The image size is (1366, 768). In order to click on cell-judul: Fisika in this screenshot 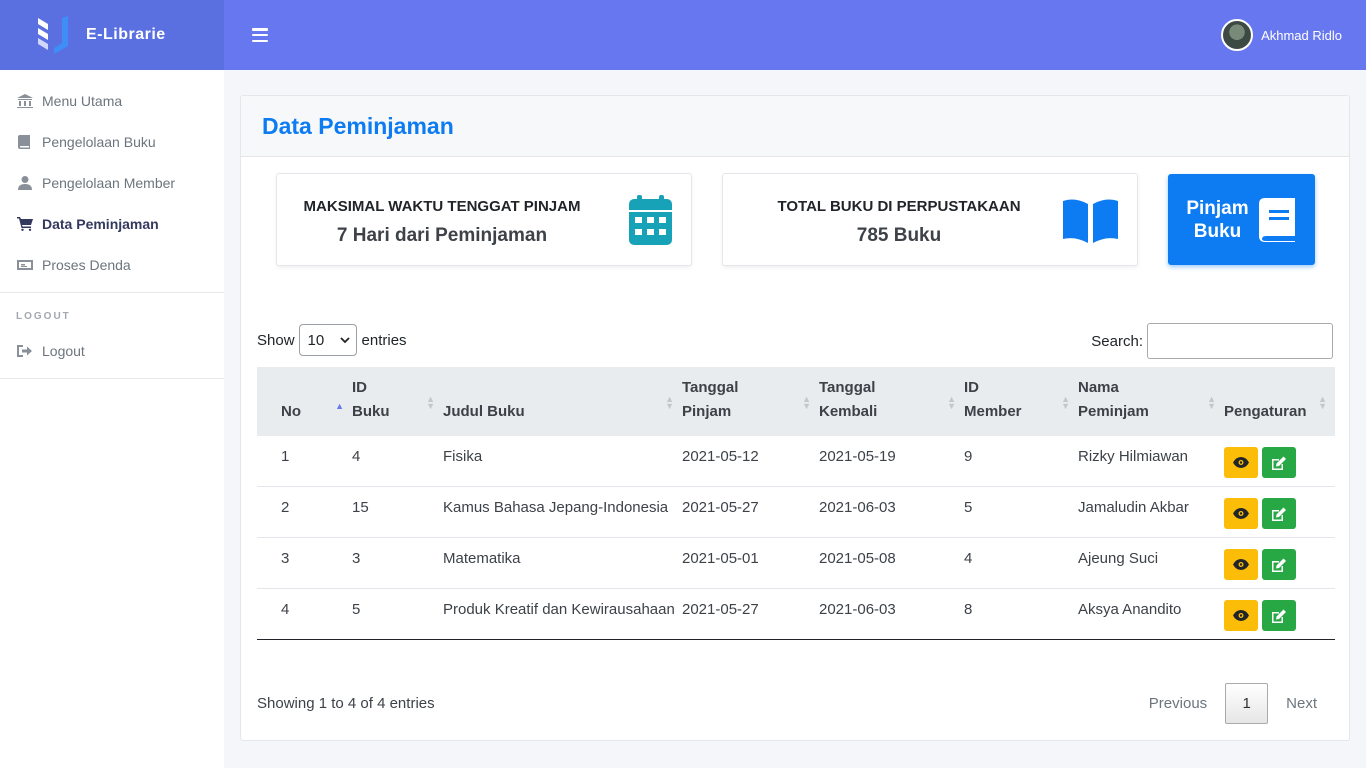, I will do `click(463, 456)`.